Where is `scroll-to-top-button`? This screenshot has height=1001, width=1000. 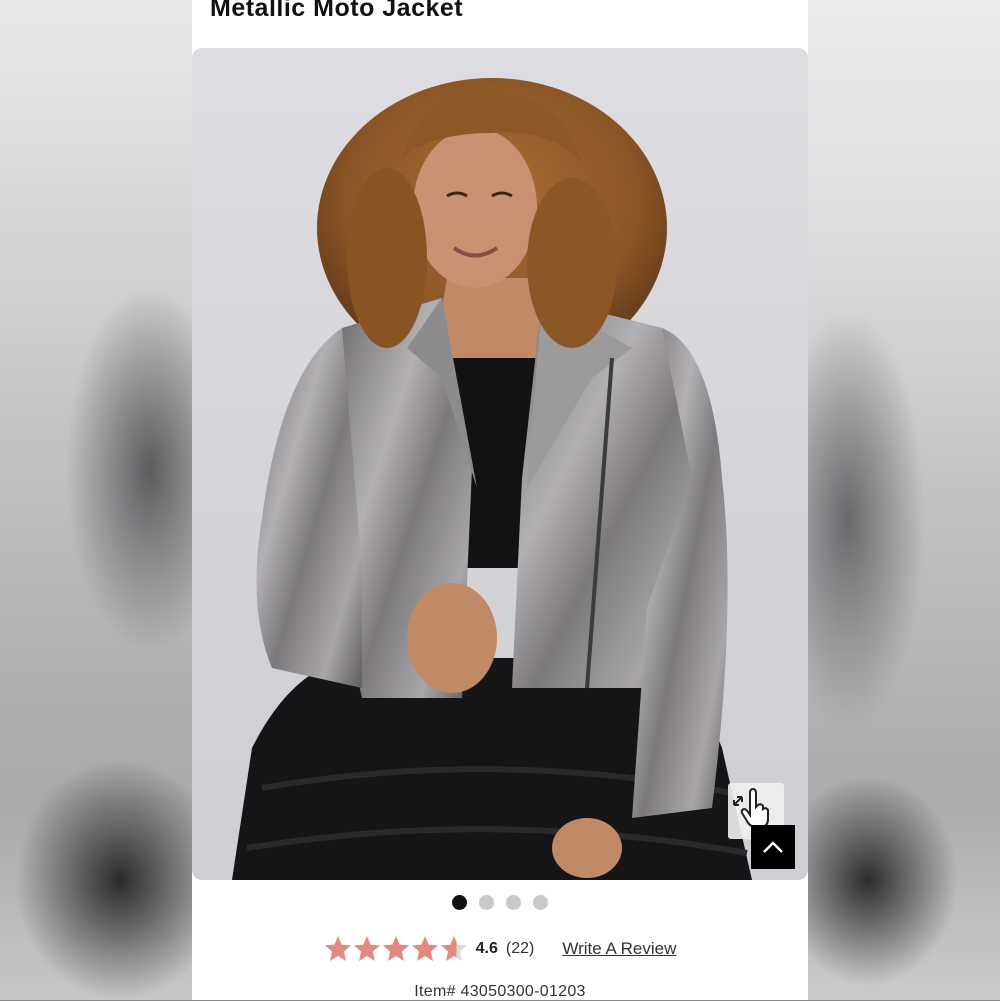 scroll-to-top-button is located at coordinates (773, 847).